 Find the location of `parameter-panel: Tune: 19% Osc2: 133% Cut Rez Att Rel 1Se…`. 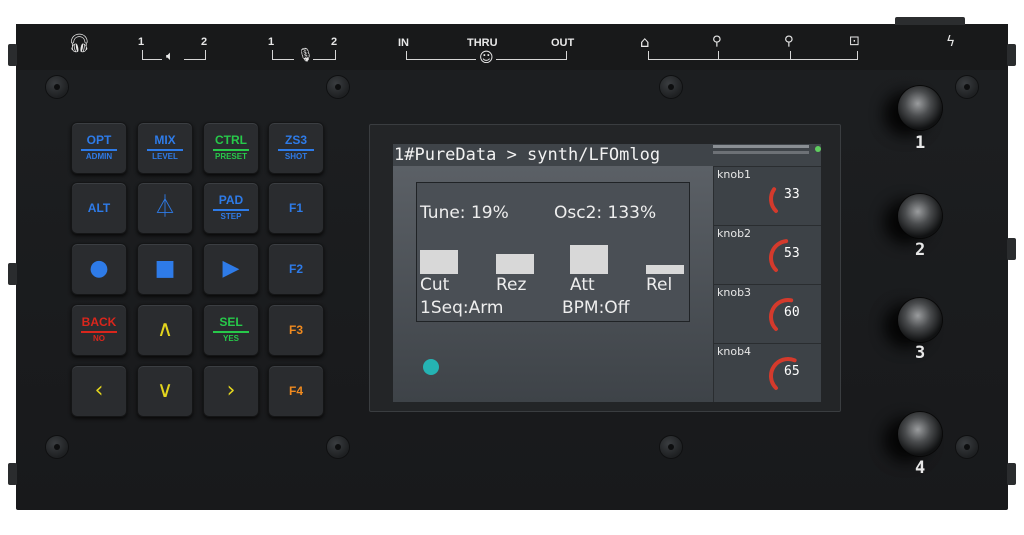

parameter-panel: Tune: 19% Osc2: 133% Cut Rez Att Rel 1Se… is located at coordinates (553, 252).